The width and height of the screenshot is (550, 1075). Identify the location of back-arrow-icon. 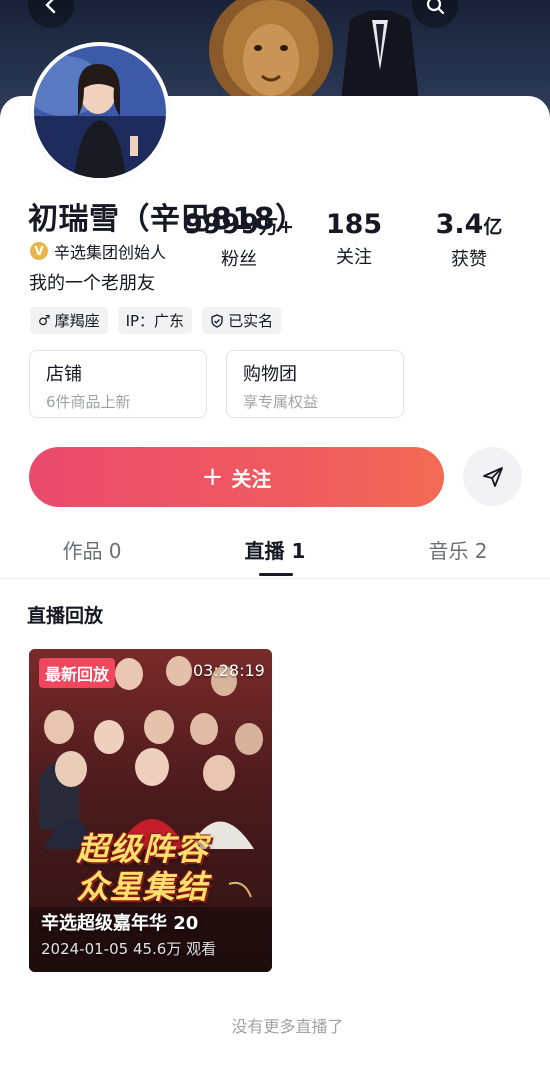
(50, 7).